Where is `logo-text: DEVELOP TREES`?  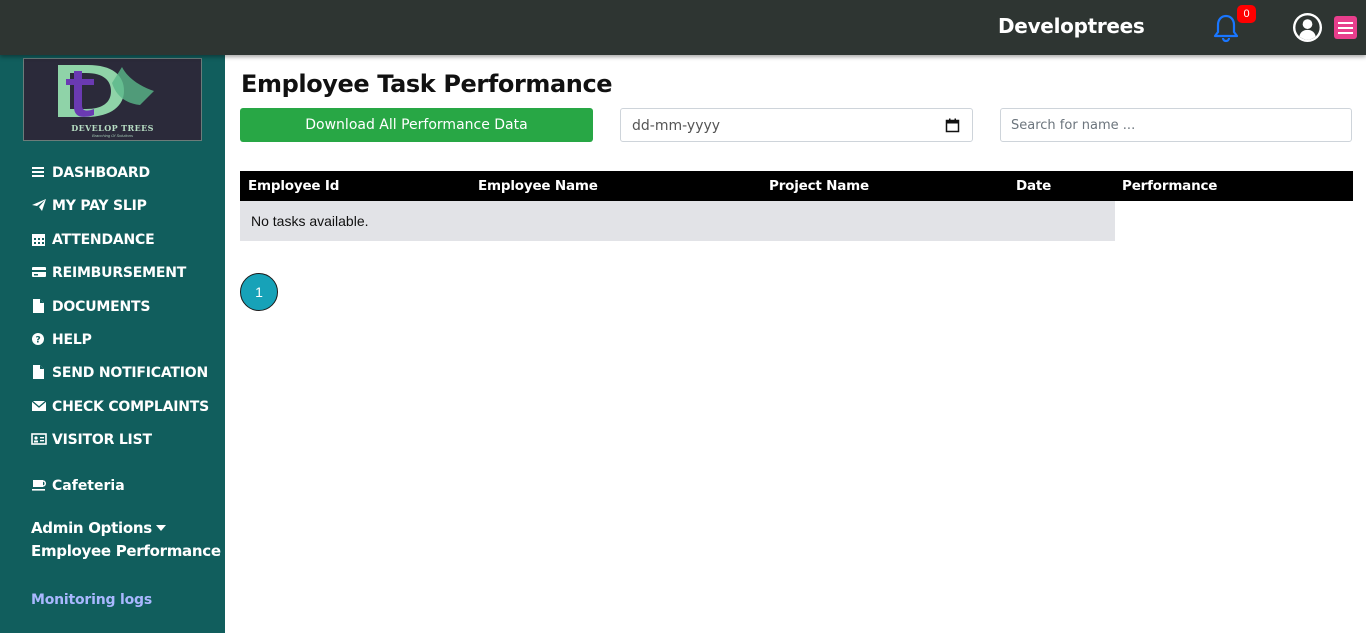
logo-text: DEVELOP TREES is located at coordinates (112, 128).